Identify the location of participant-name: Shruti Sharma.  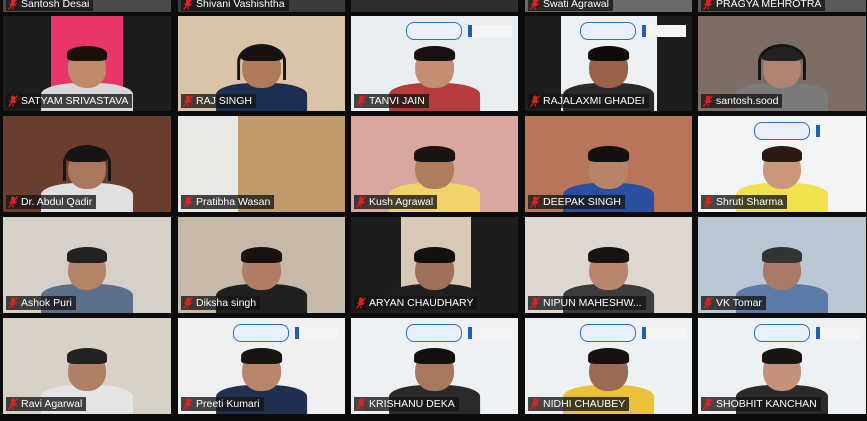
(750, 202).